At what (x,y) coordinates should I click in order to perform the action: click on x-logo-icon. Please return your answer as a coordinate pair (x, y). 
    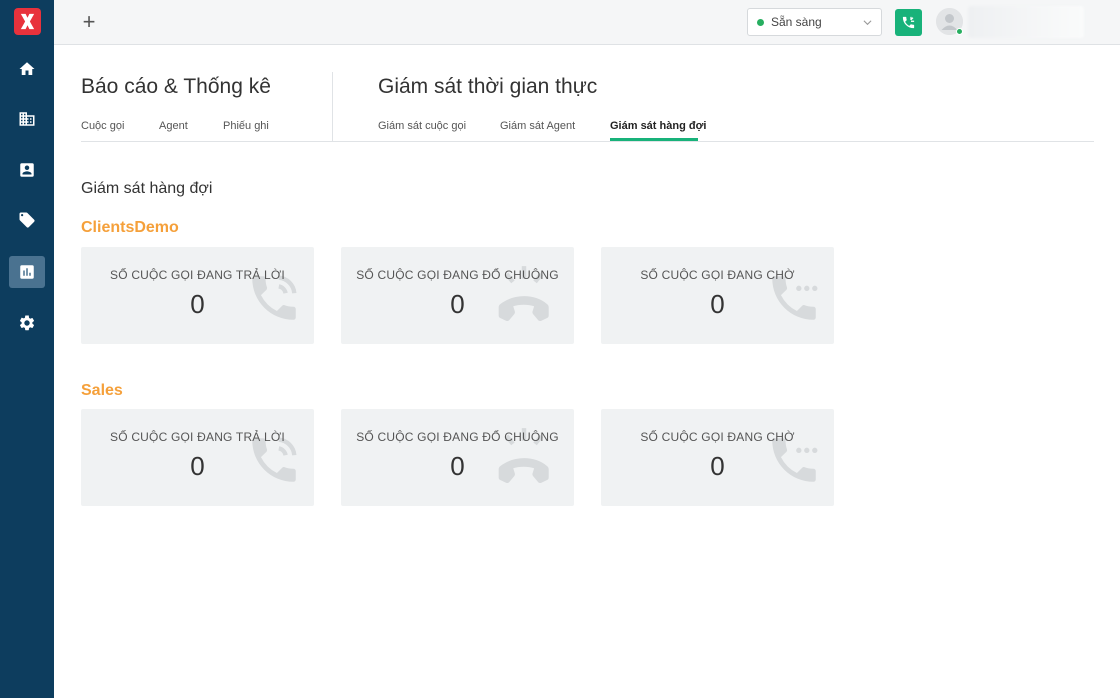
    Looking at the image, I should click on (27, 21).